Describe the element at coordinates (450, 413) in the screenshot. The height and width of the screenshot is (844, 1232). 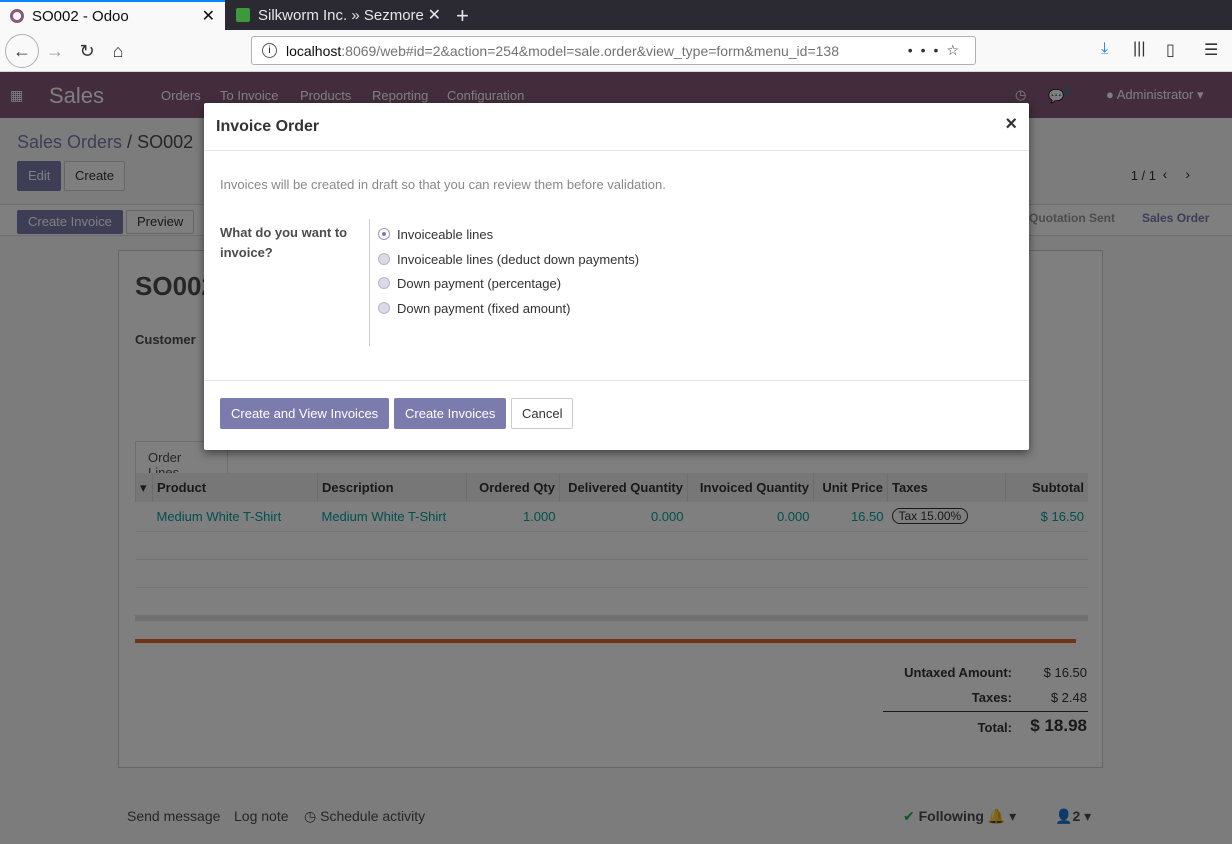
I see `create-invoices-button: Create Invoices` at that location.